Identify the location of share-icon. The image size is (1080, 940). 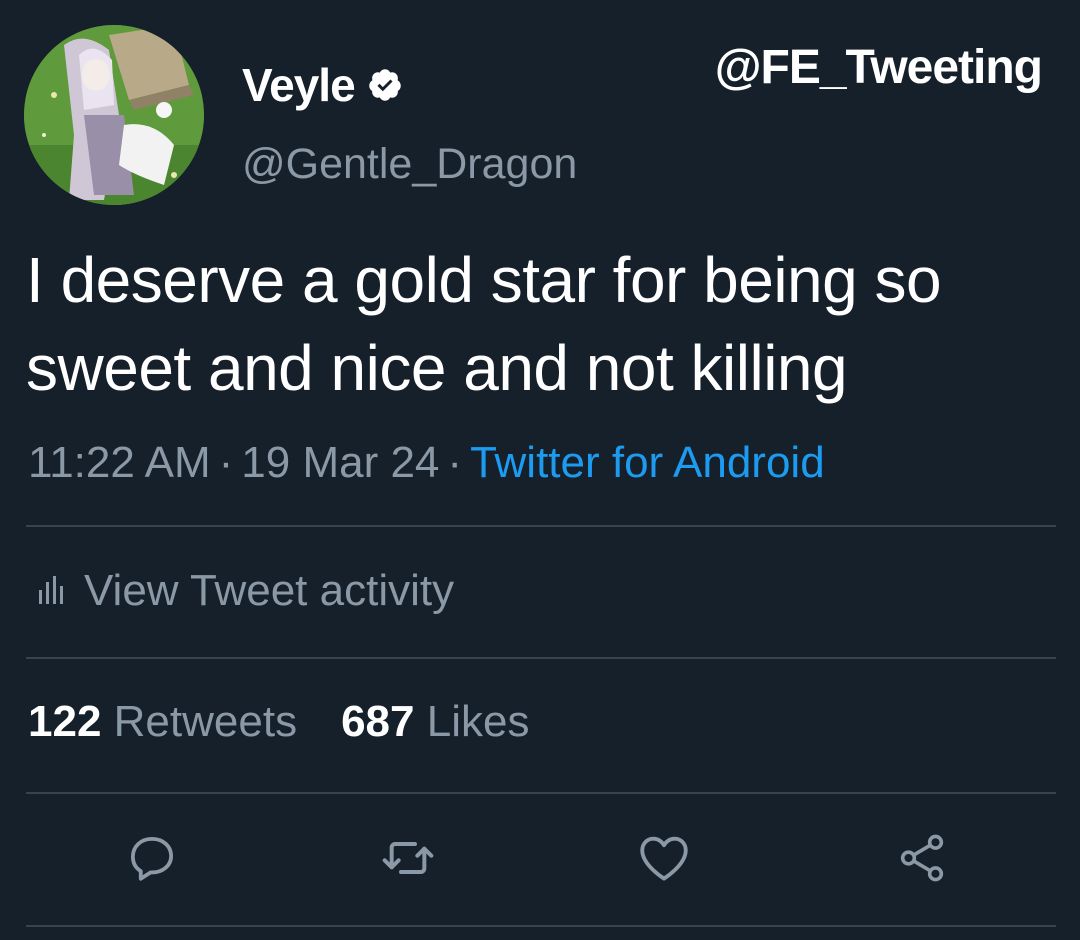
(922, 860).